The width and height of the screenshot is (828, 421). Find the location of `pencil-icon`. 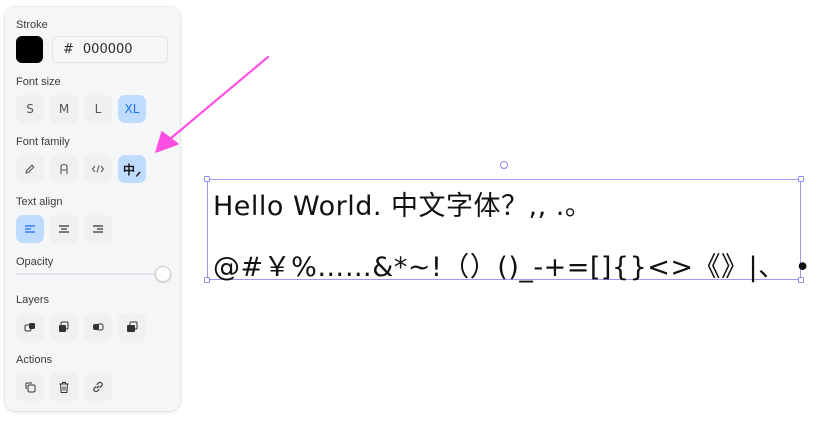

pencil-icon is located at coordinates (30, 169).